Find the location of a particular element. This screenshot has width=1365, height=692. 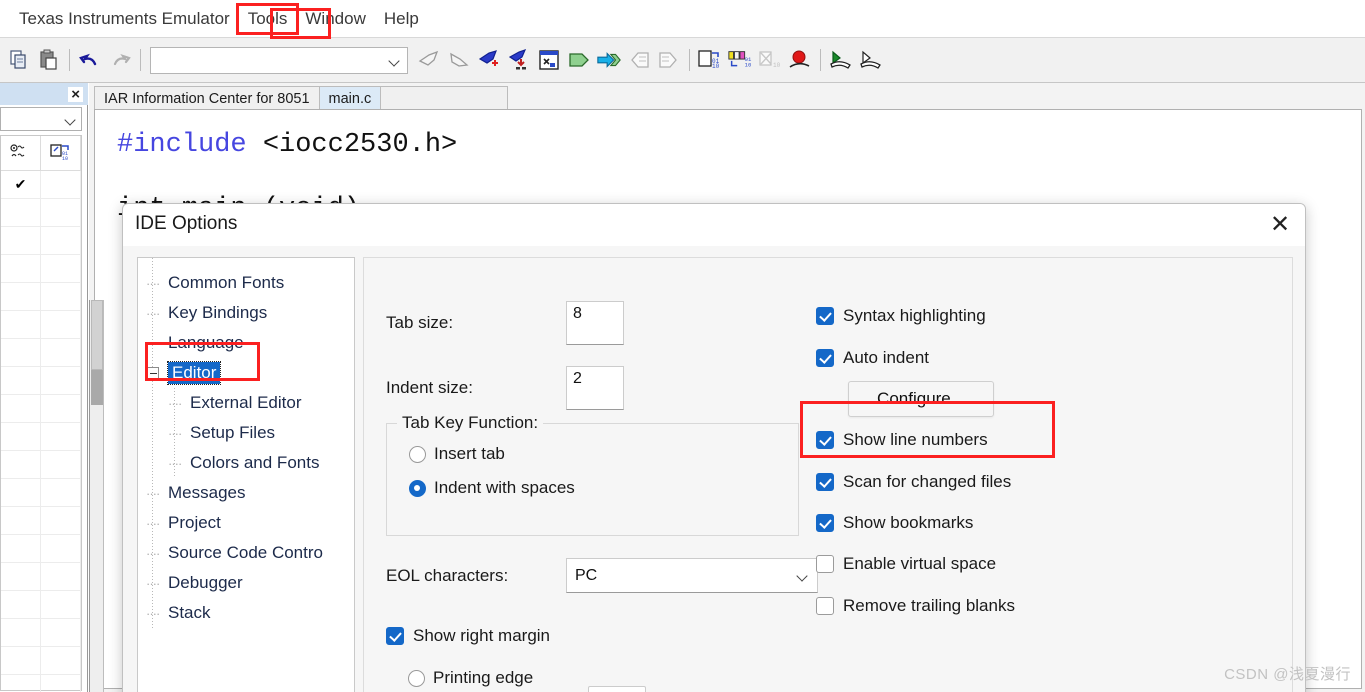

close-icon: × is located at coordinates (75, 94).